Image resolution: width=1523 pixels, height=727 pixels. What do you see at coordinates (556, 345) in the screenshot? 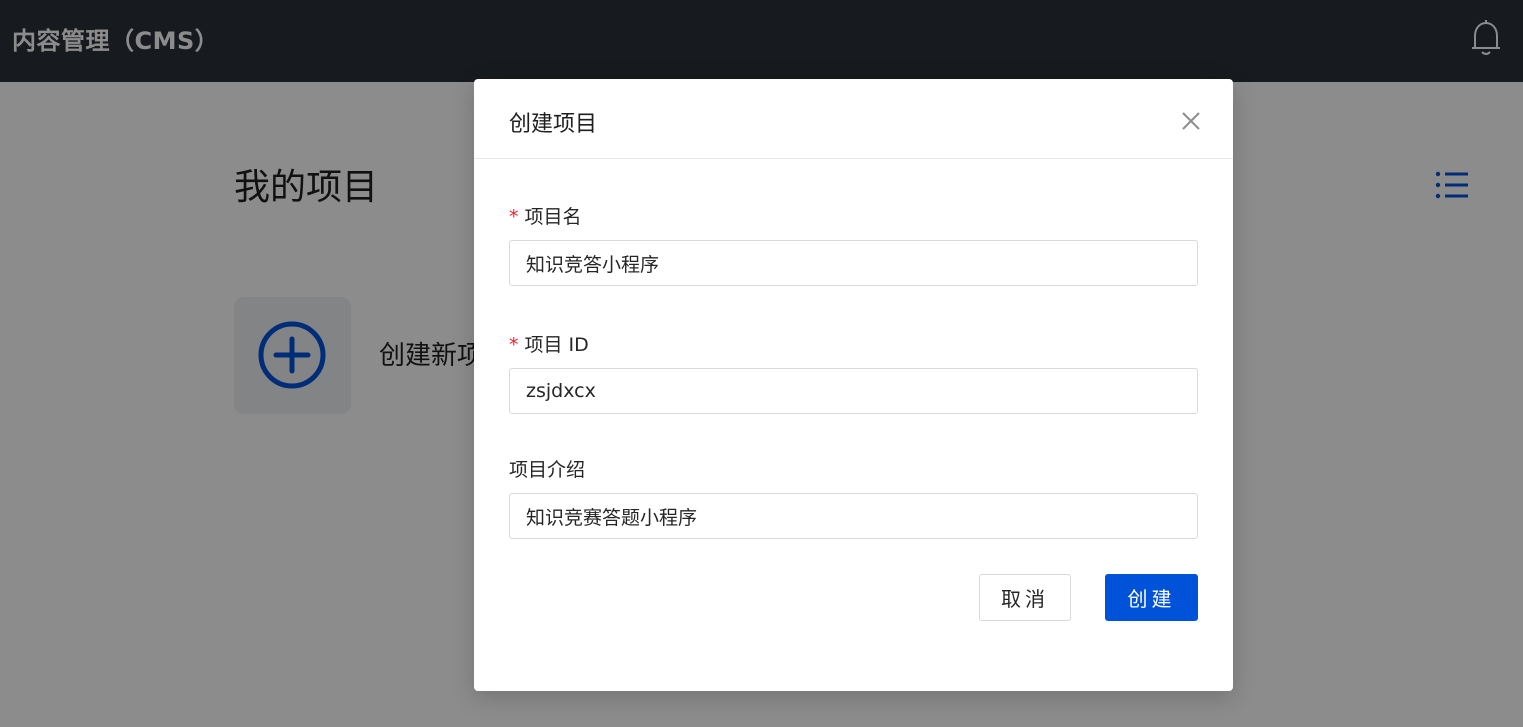
I see `field-label-text: 项目 ID` at bounding box center [556, 345].